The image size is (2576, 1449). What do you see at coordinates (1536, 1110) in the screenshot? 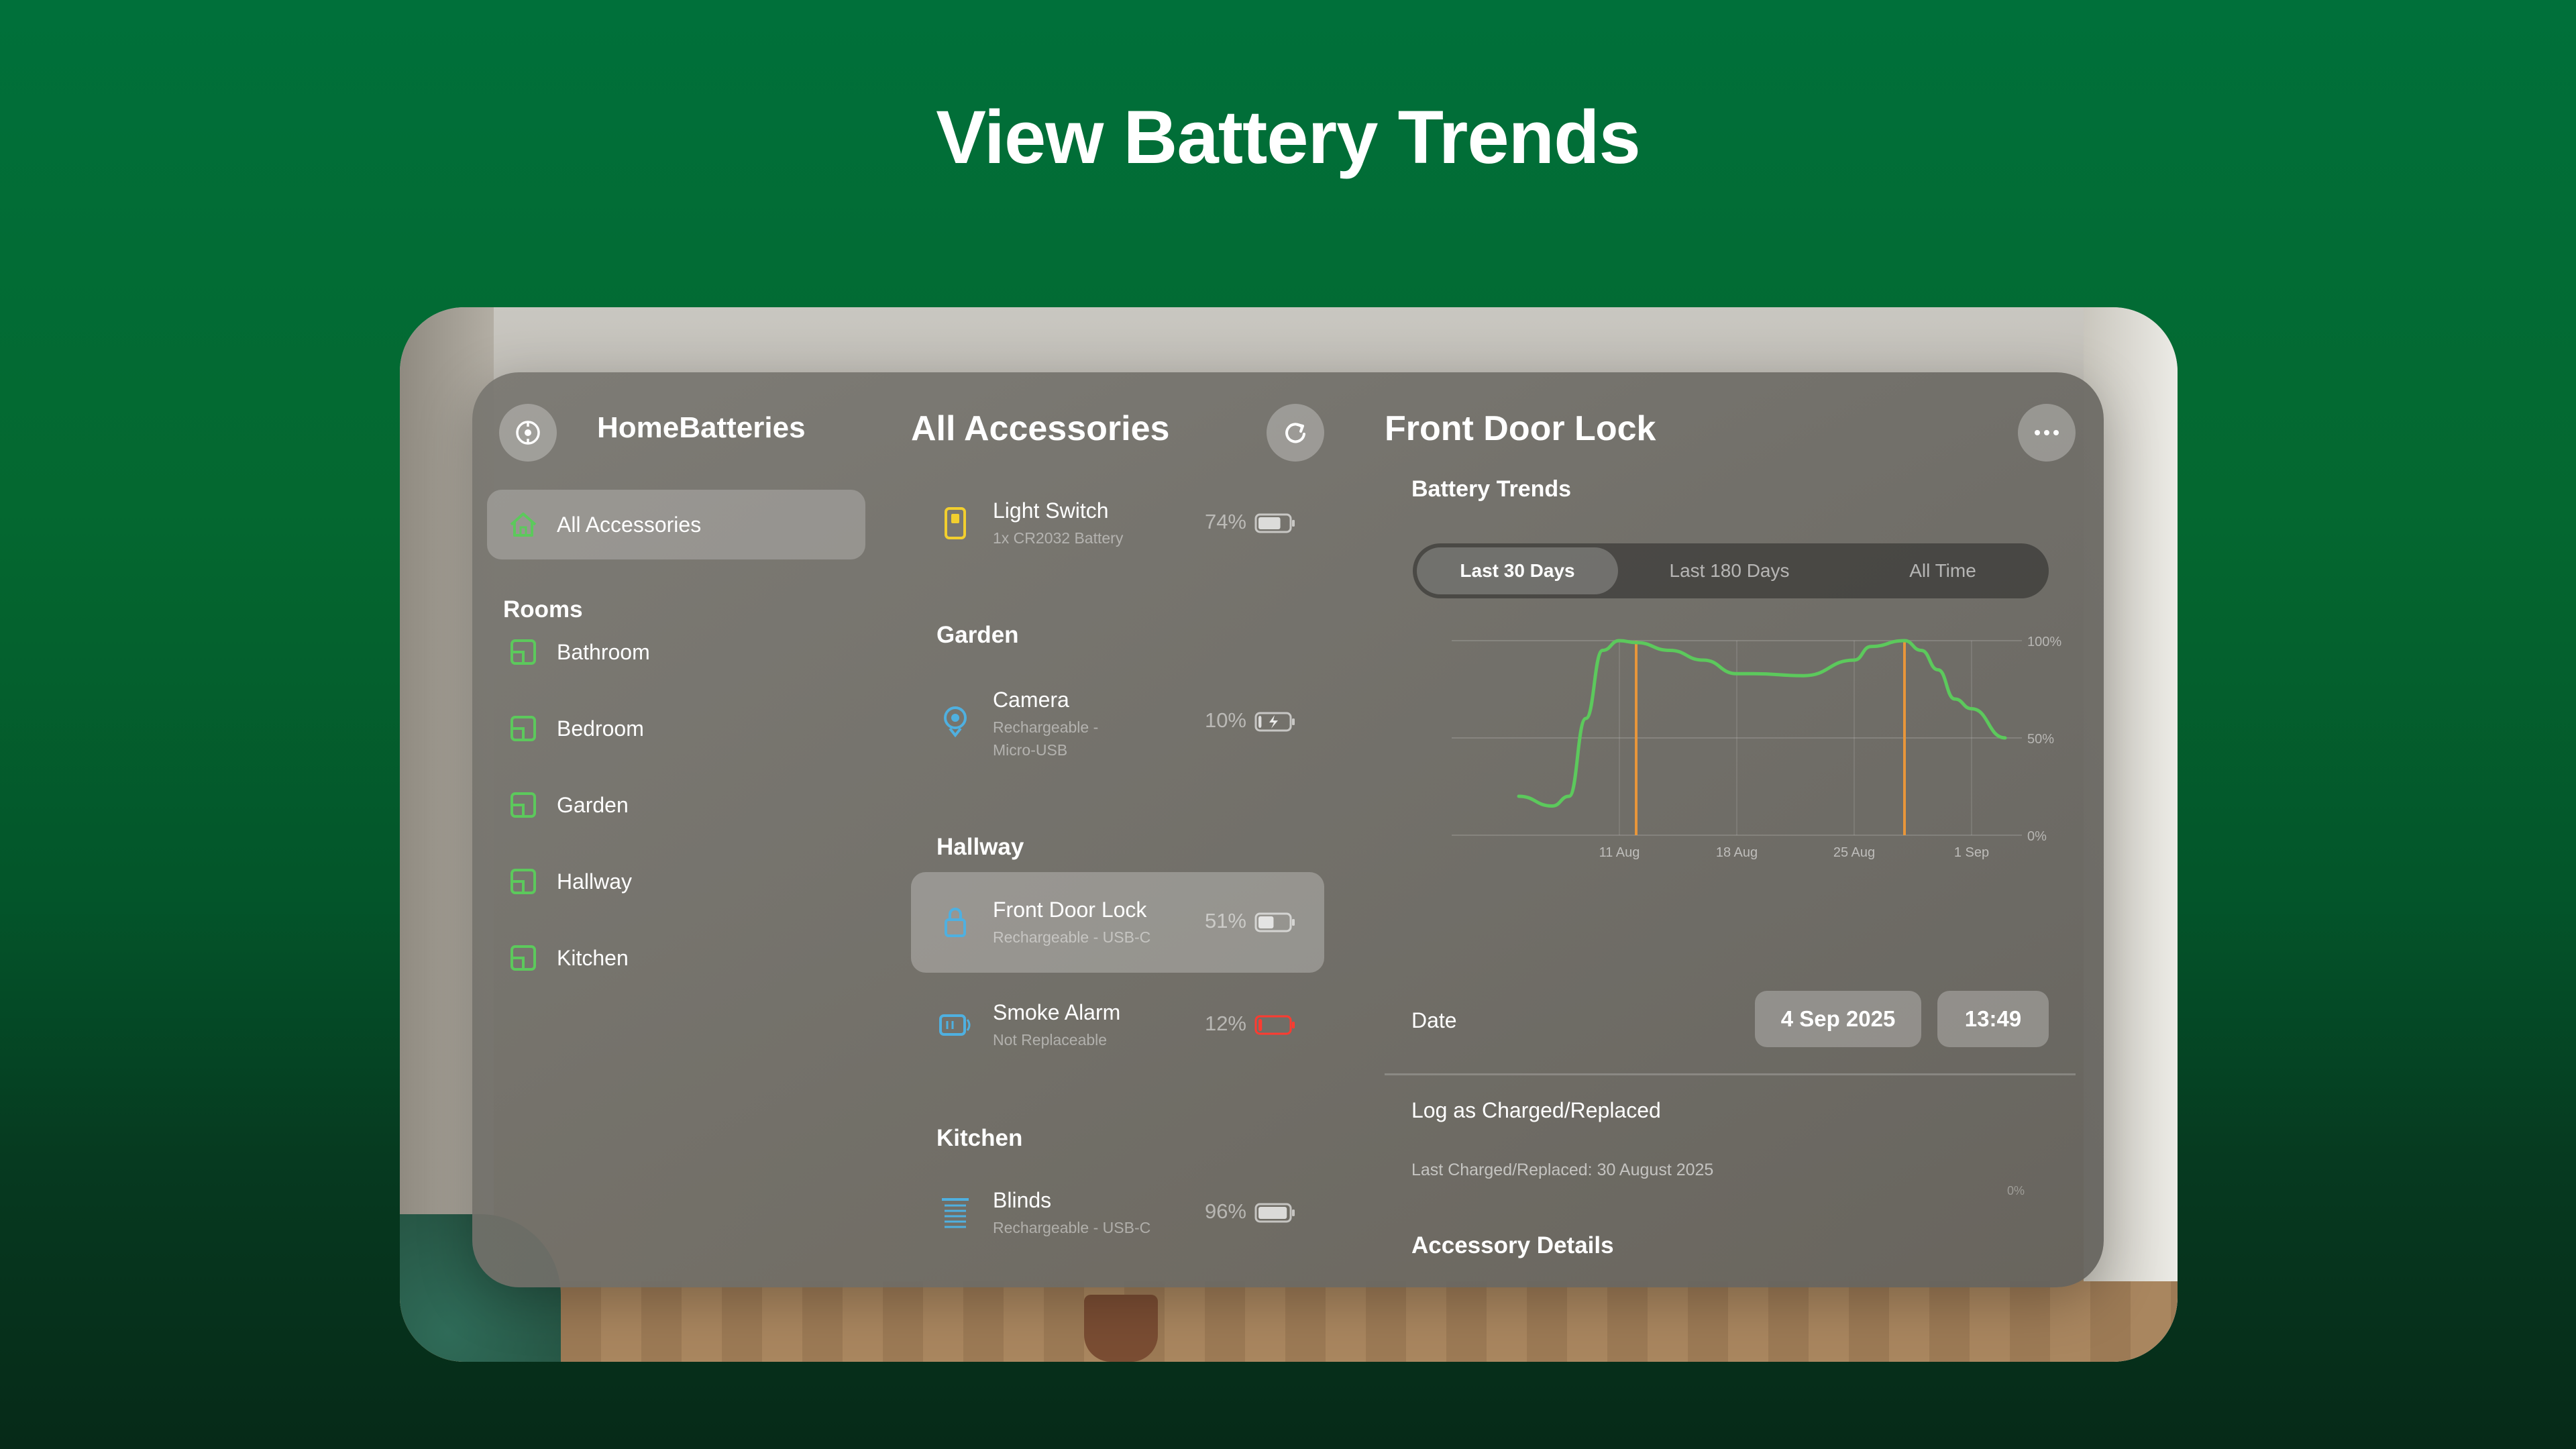
I see `log-charged-button: Log as Charged/Replaced` at bounding box center [1536, 1110].